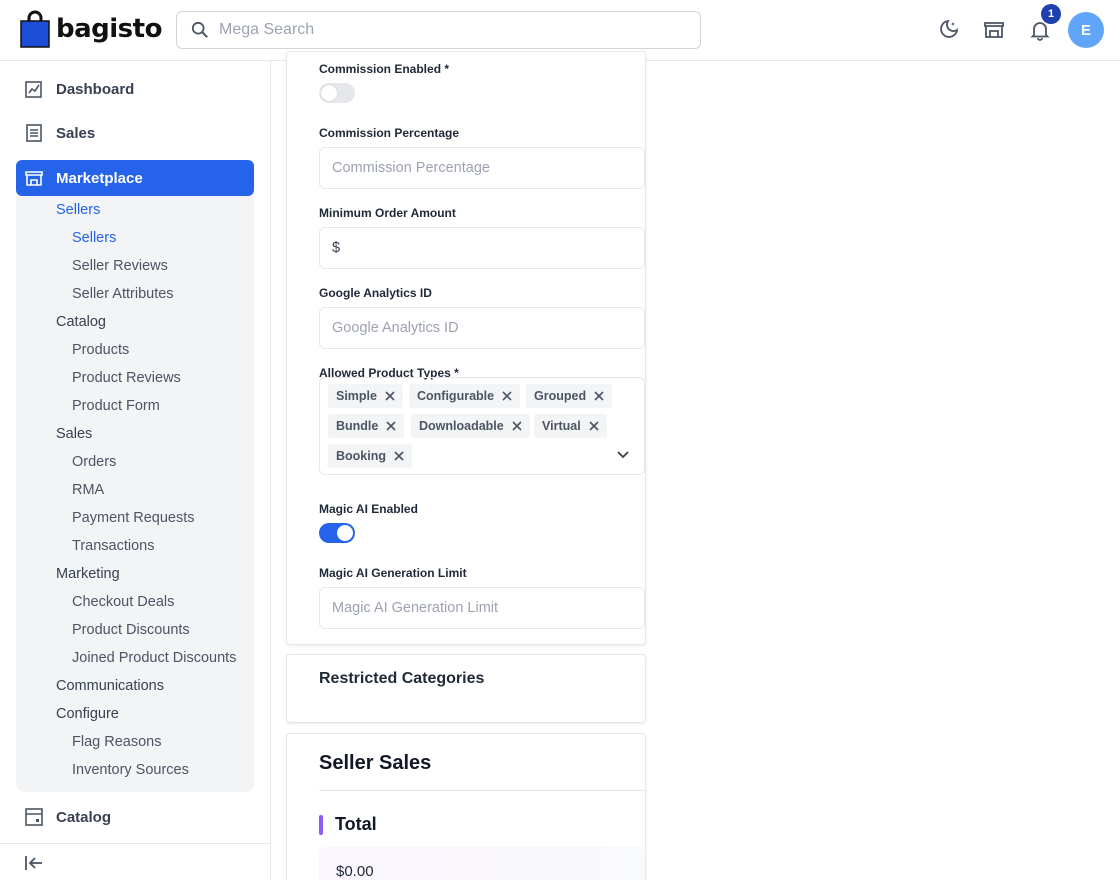 This screenshot has height=880, width=1120. I want to click on submenu-item: Products, so click(100, 350).